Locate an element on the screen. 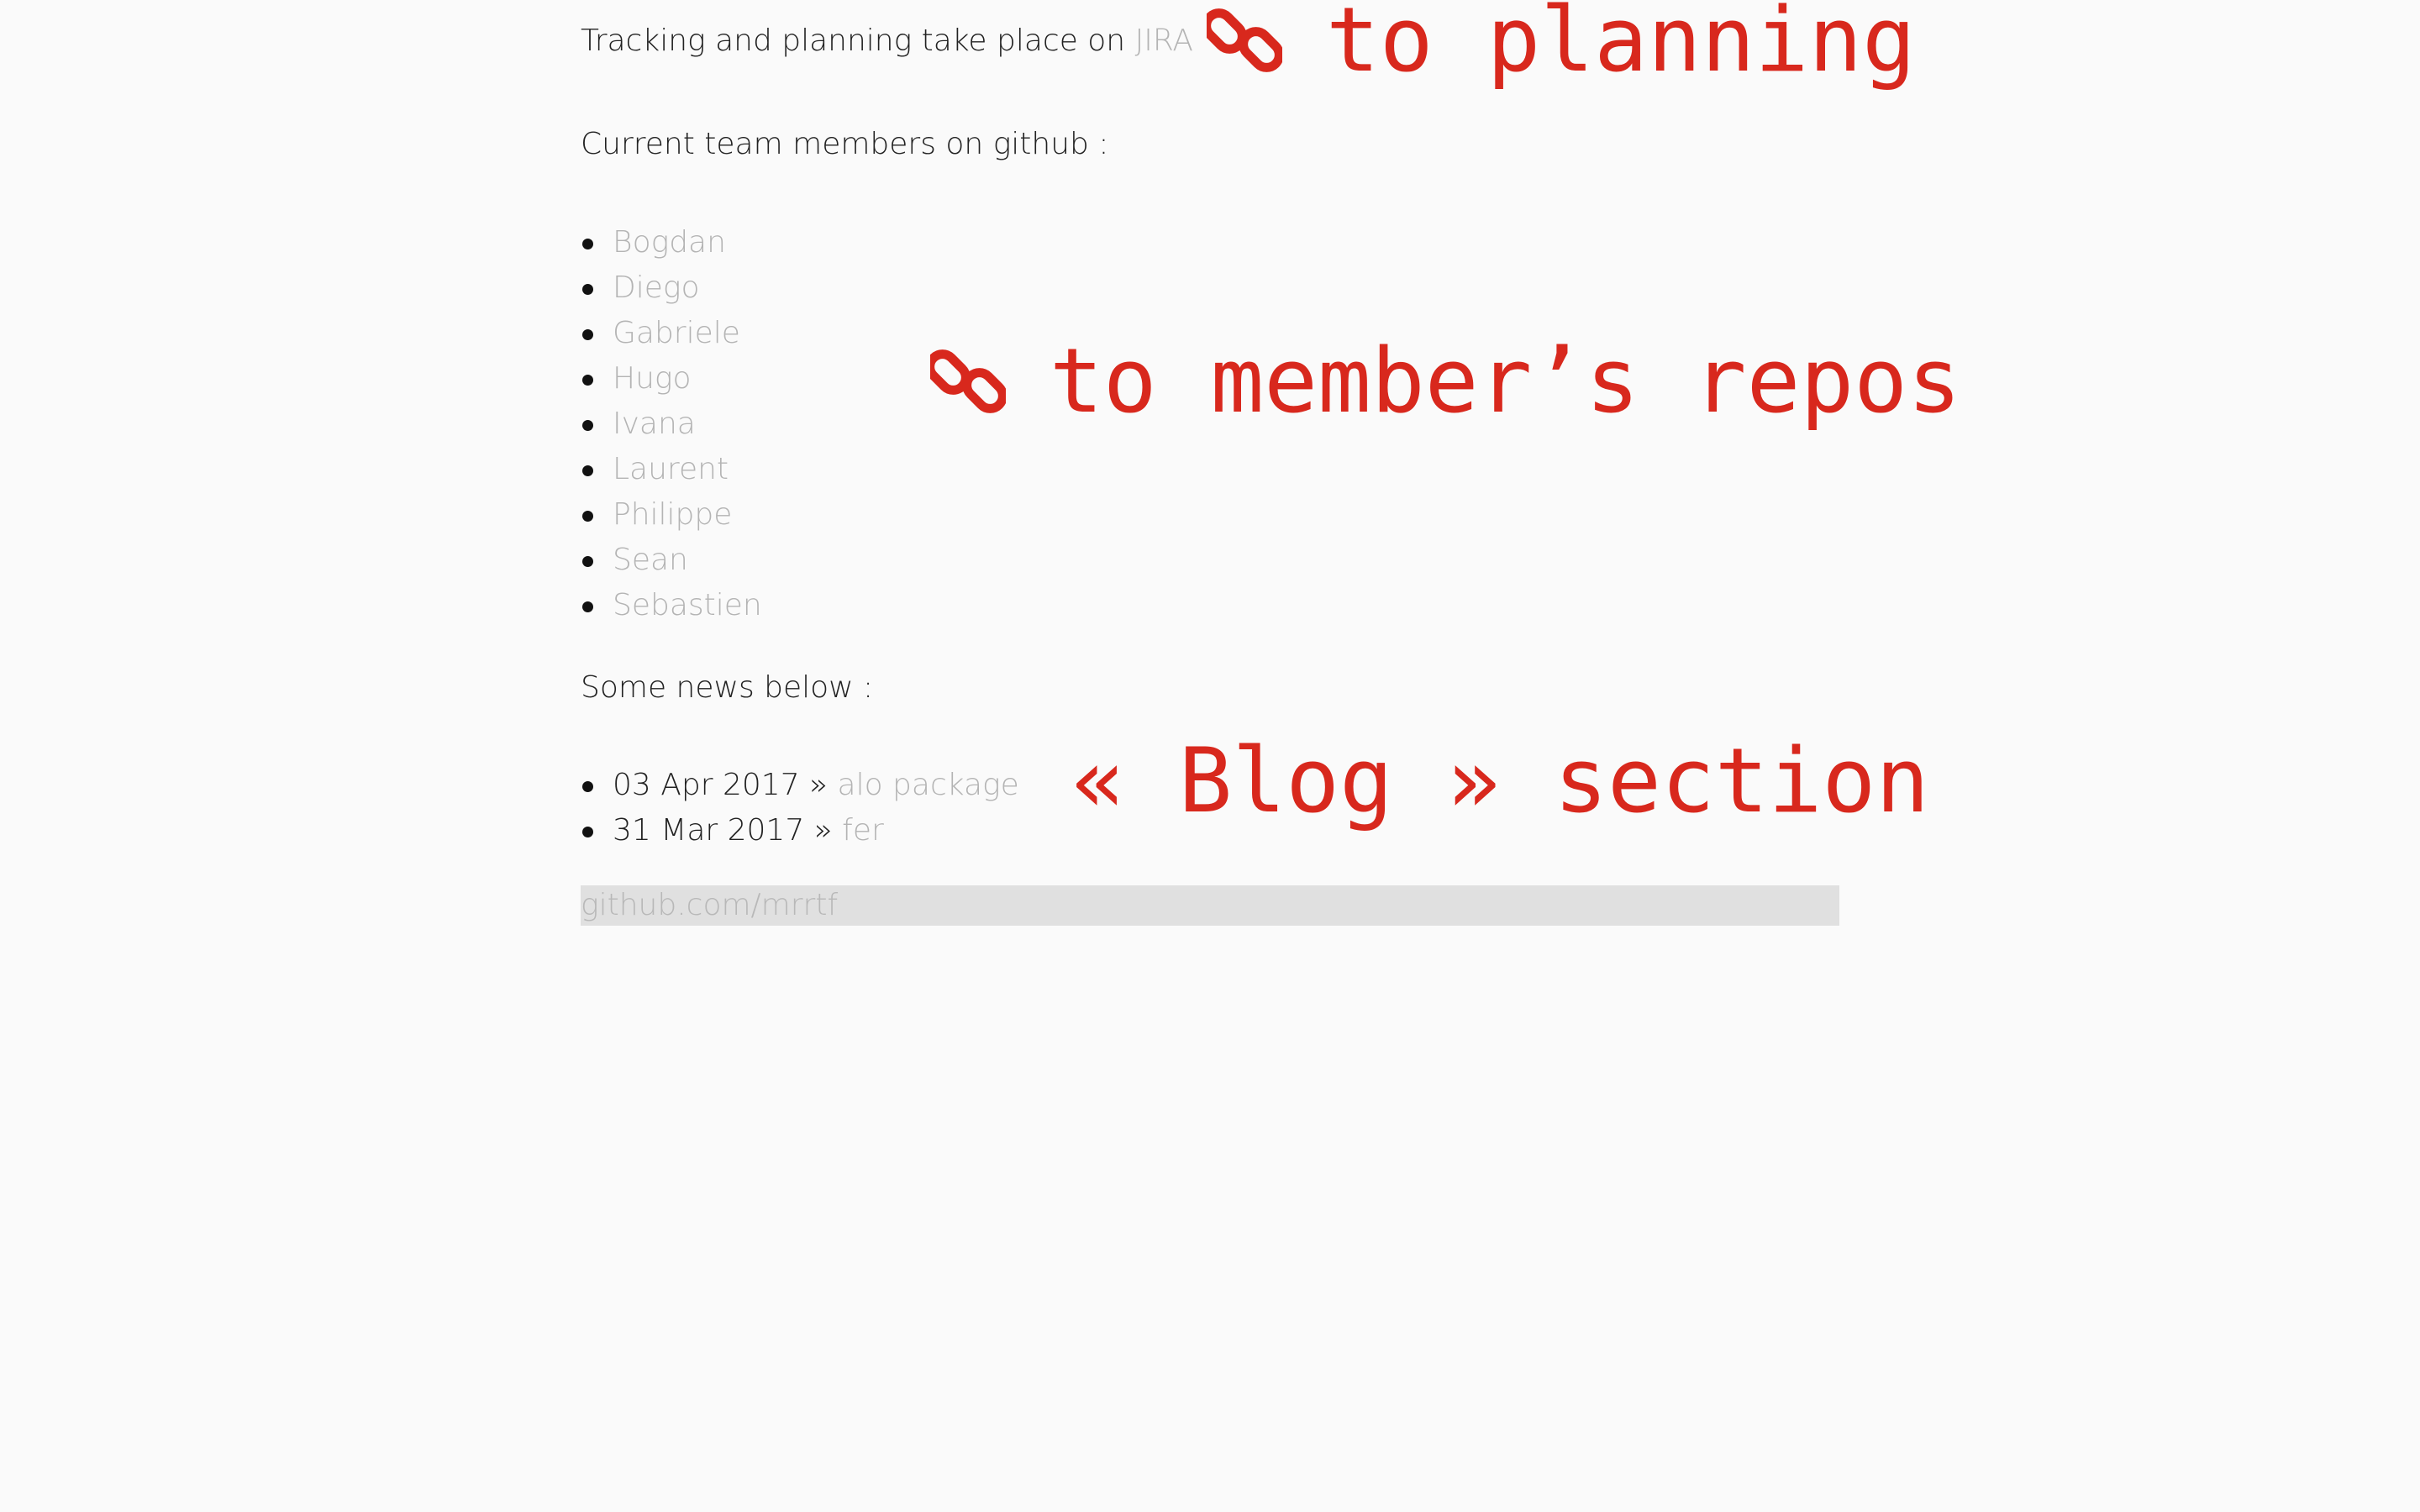  list-item: Sean is located at coordinates (672, 560).